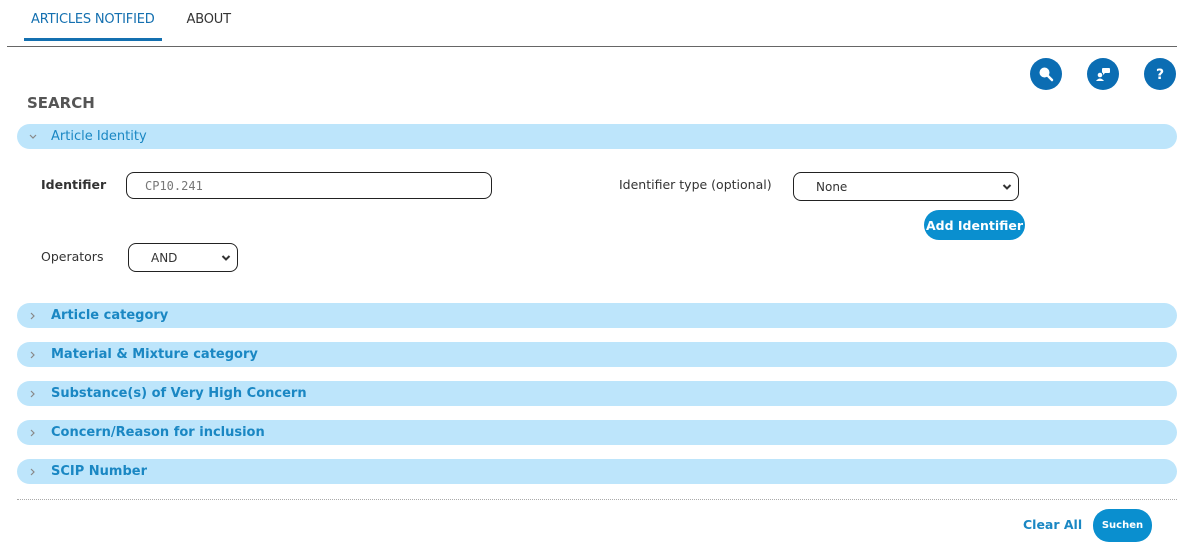 The image size is (1191, 558). What do you see at coordinates (93, 20) in the screenshot?
I see `tab-articles-notified: ARTICLES NOTIFIED` at bounding box center [93, 20].